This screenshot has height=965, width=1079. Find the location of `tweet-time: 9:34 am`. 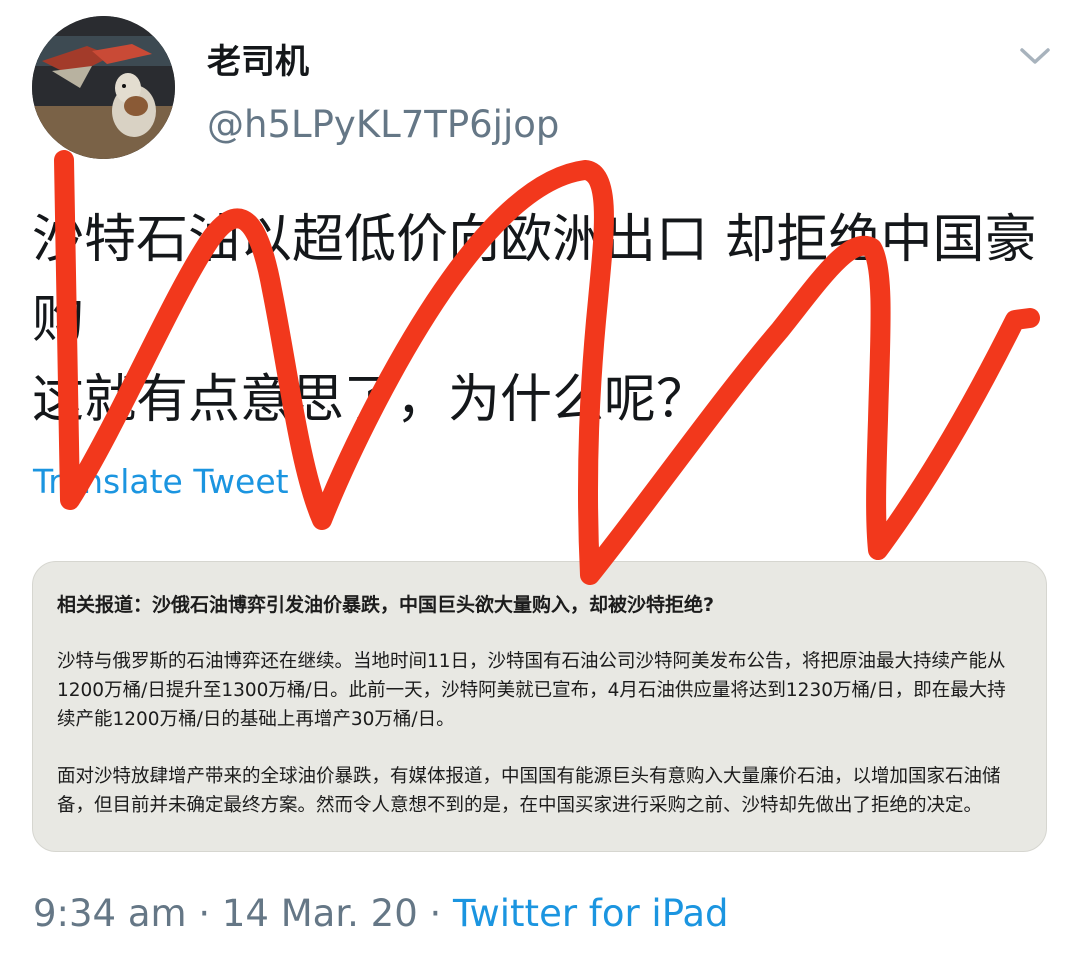

tweet-time: 9:34 am is located at coordinates (110, 913).